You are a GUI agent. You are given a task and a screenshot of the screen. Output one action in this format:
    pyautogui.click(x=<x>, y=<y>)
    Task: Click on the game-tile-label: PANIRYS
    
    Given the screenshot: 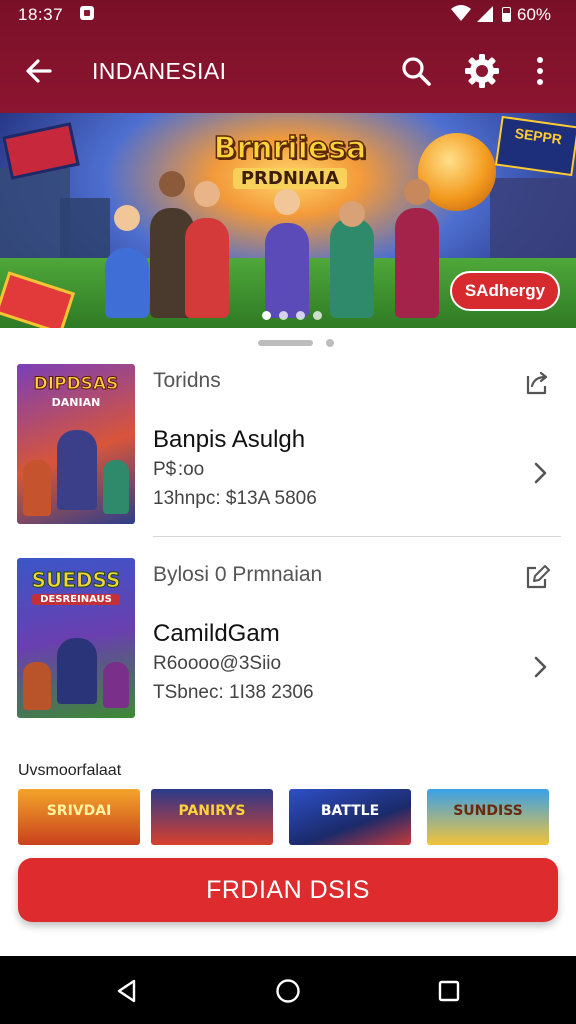 What is the action you would take?
    pyautogui.click(x=212, y=811)
    